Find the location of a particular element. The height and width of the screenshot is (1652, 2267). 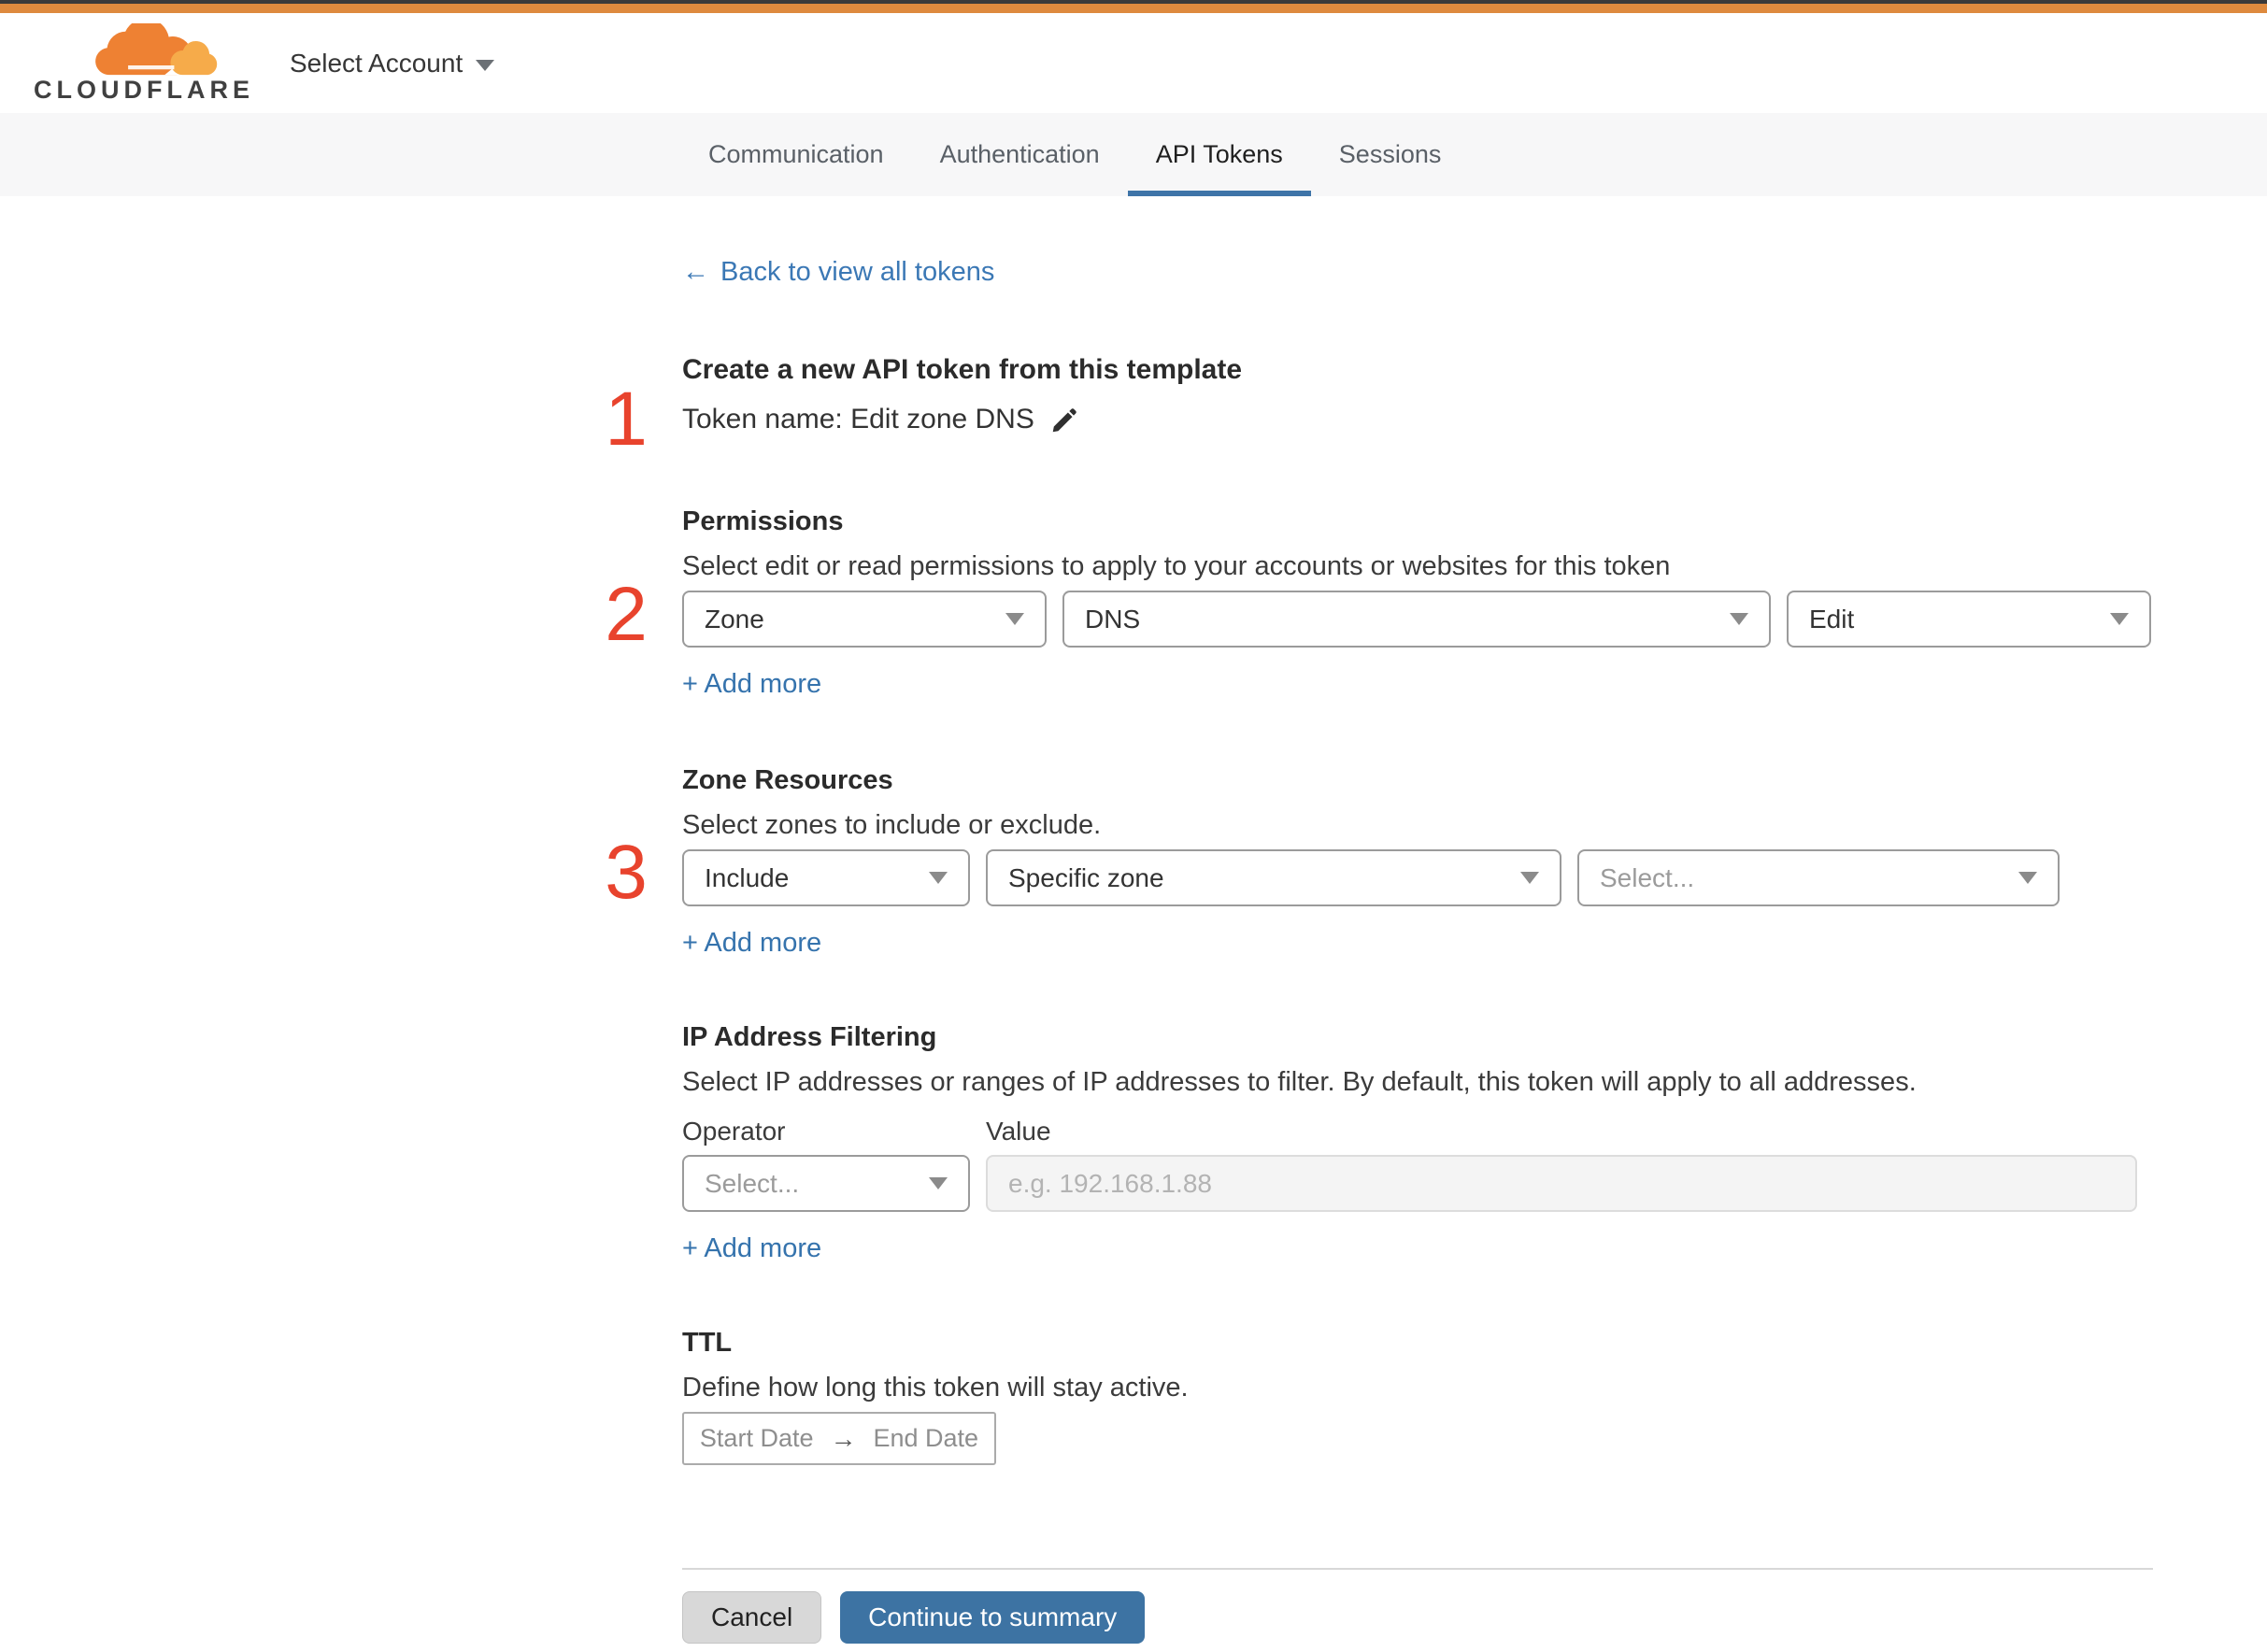

ip-value-input is located at coordinates (1562, 1183).